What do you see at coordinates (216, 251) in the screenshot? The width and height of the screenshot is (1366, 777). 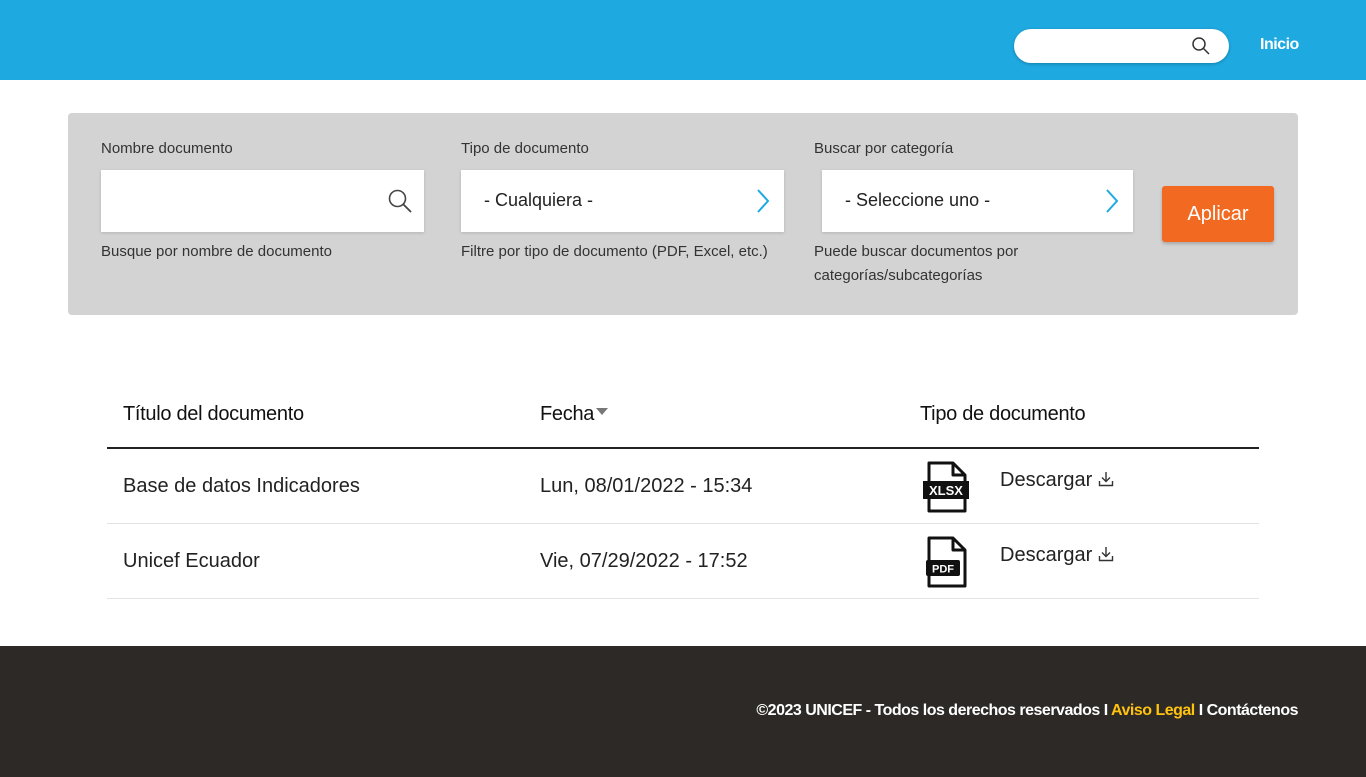 I see `name-filter-help: Busque por nombre de documento` at bounding box center [216, 251].